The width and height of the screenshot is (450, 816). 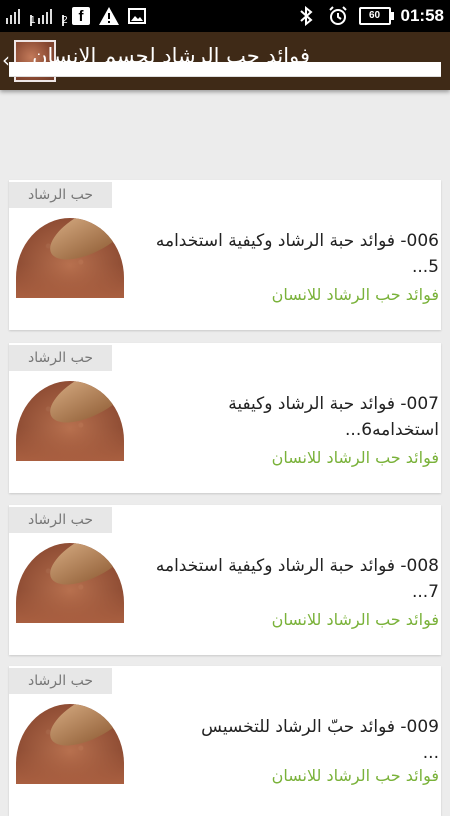 What do you see at coordinates (21, 16) in the screenshot?
I see `signal-icon: 1` at bounding box center [21, 16].